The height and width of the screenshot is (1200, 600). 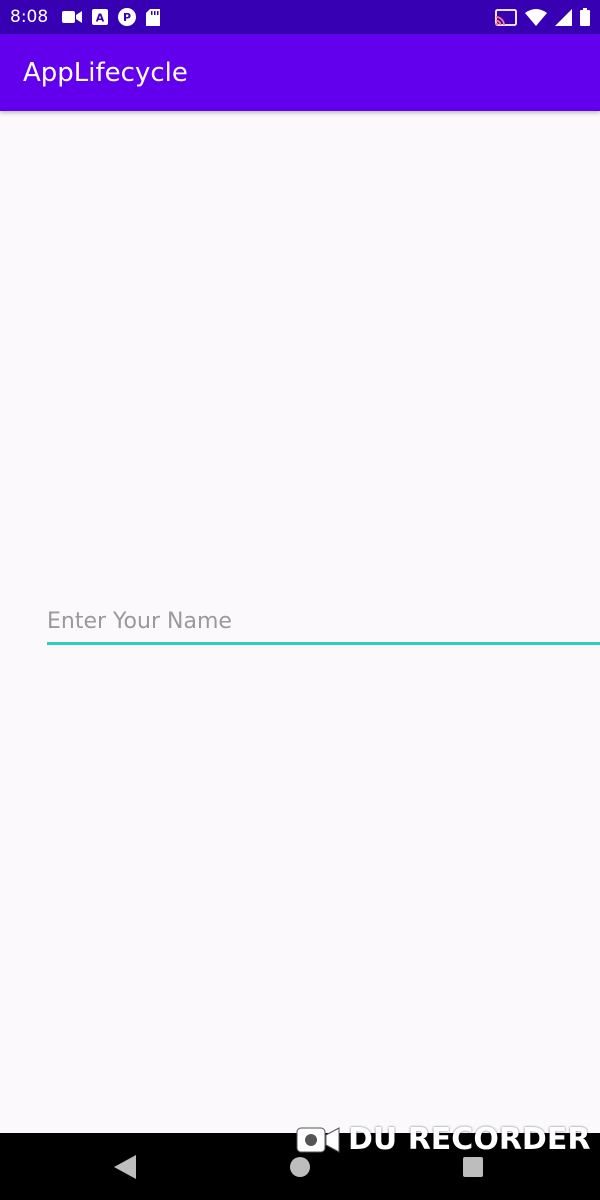 I want to click on sd-card-icon, so click(x=153, y=17).